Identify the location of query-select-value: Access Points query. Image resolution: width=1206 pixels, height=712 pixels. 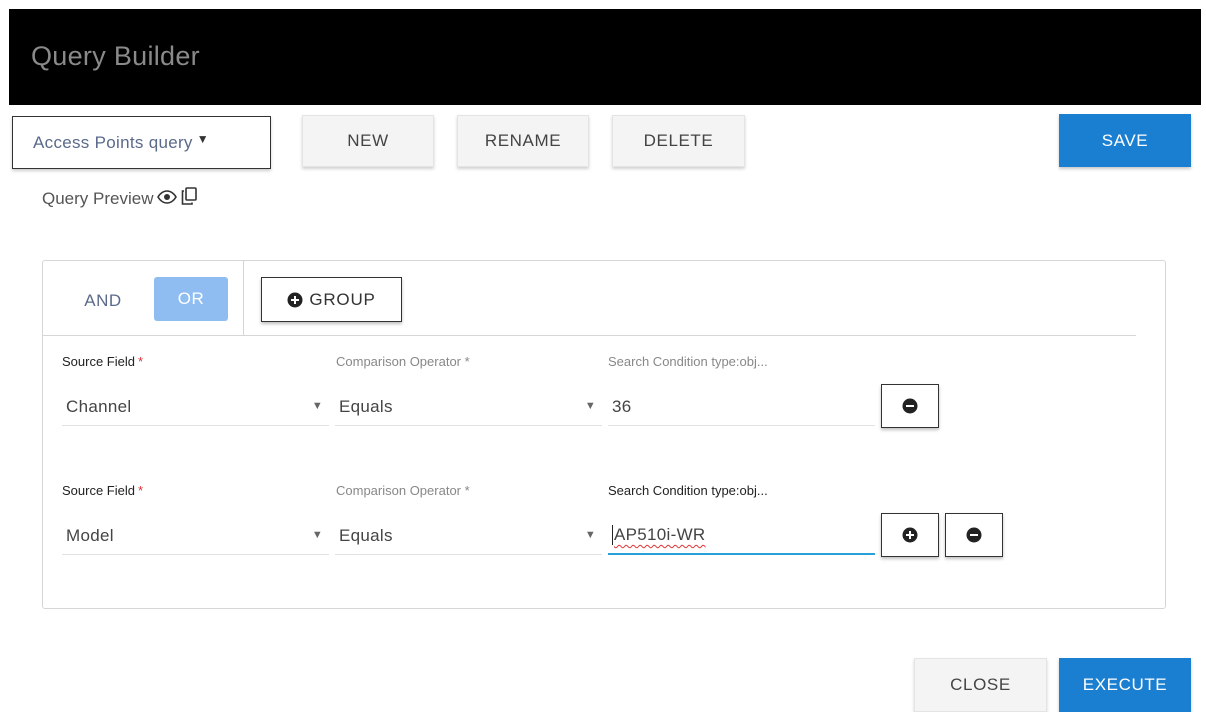
(113, 142).